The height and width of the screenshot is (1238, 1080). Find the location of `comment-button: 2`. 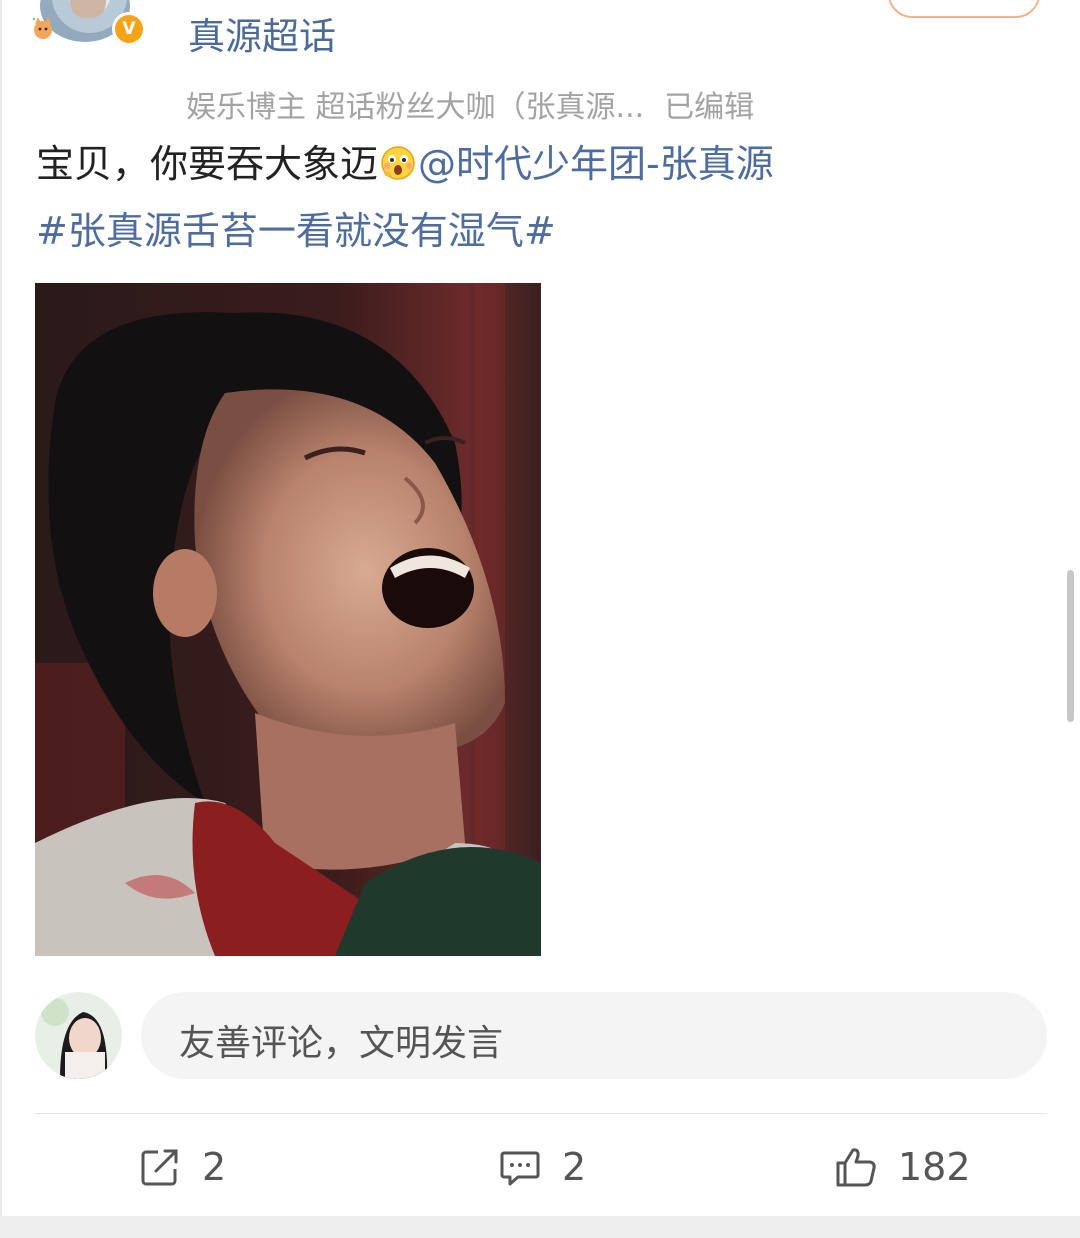

comment-button: 2 is located at coordinates (542, 1167).